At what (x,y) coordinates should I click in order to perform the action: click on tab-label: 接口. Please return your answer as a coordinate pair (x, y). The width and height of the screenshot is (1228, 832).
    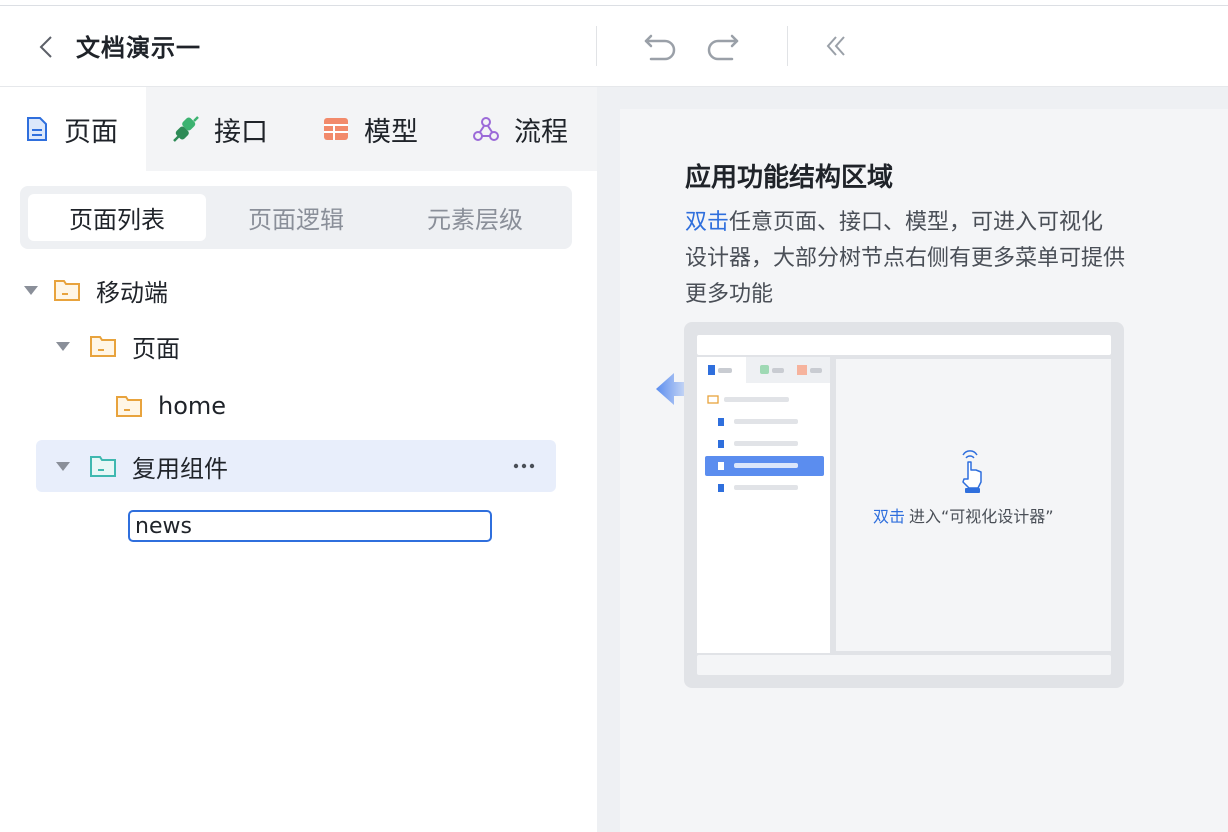
    Looking at the image, I should click on (241, 132).